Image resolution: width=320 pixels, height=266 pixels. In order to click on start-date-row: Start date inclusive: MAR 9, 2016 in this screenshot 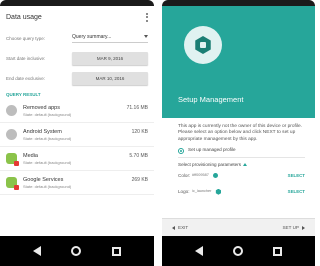, I will do `click(77, 58)`.